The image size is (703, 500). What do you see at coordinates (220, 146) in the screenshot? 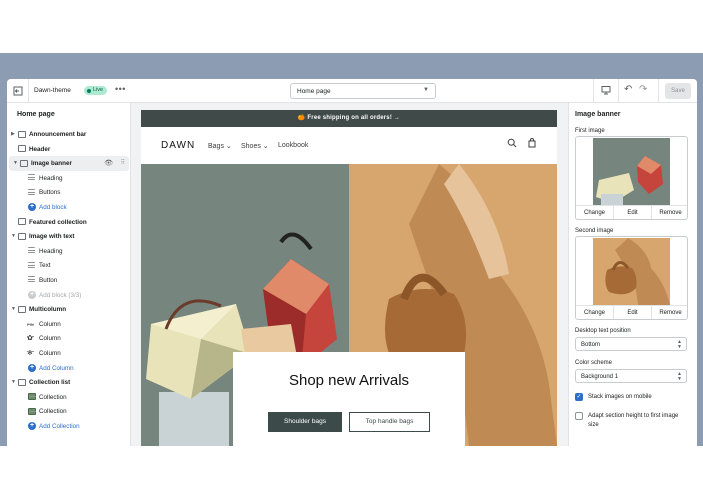
I see `nav-bags: Bags ⌄` at bounding box center [220, 146].